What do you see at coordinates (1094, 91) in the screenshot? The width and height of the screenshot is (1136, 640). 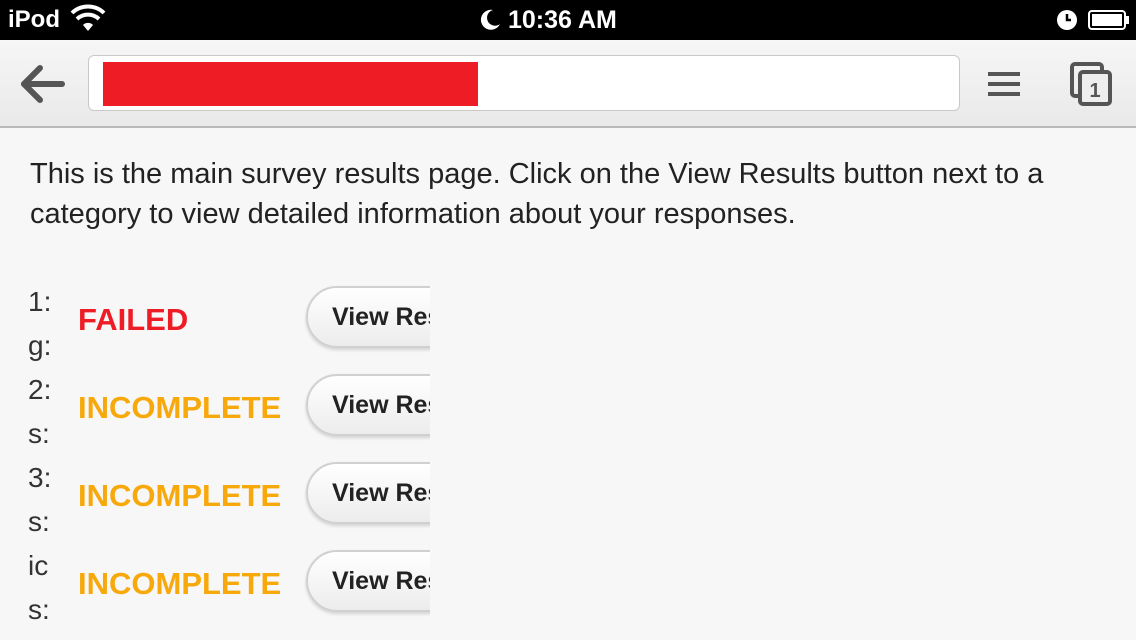 I see `tab-count: 1` at bounding box center [1094, 91].